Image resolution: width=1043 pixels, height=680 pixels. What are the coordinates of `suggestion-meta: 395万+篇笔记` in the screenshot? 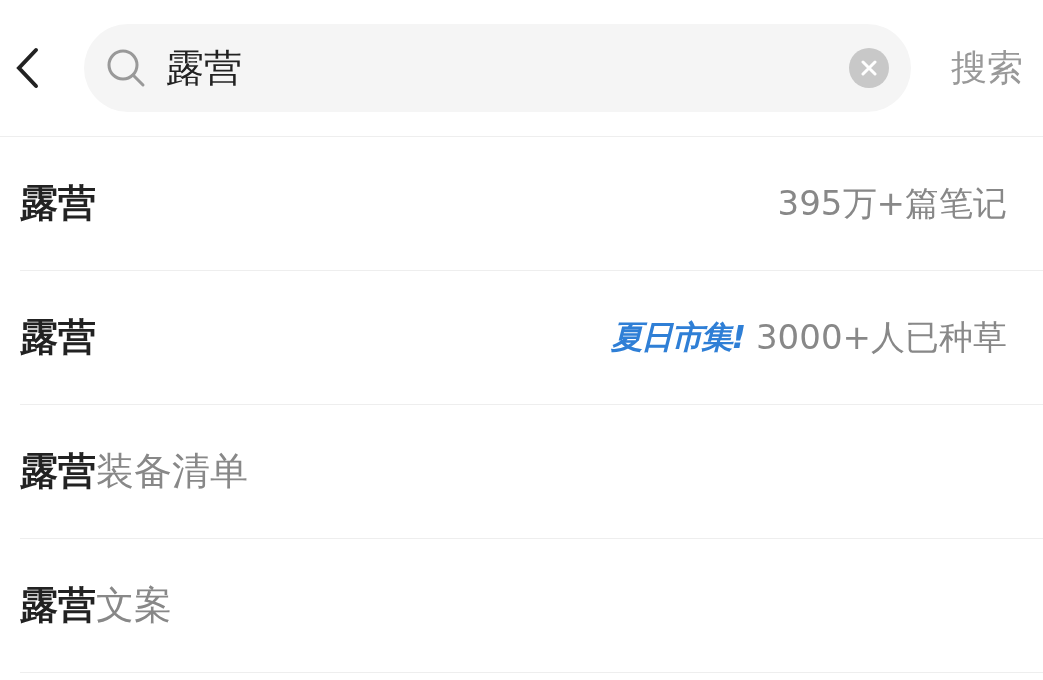 It's located at (892, 203).